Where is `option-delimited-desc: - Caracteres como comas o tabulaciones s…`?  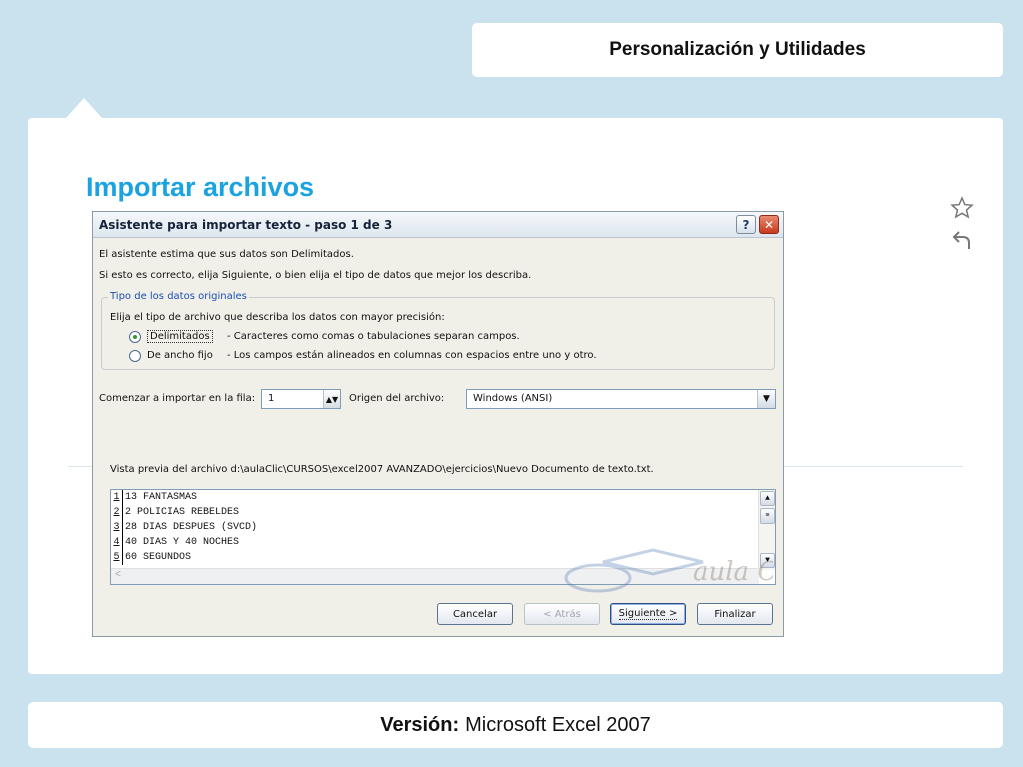 option-delimited-desc: - Caracteres como comas o tabulaciones s… is located at coordinates (373, 336).